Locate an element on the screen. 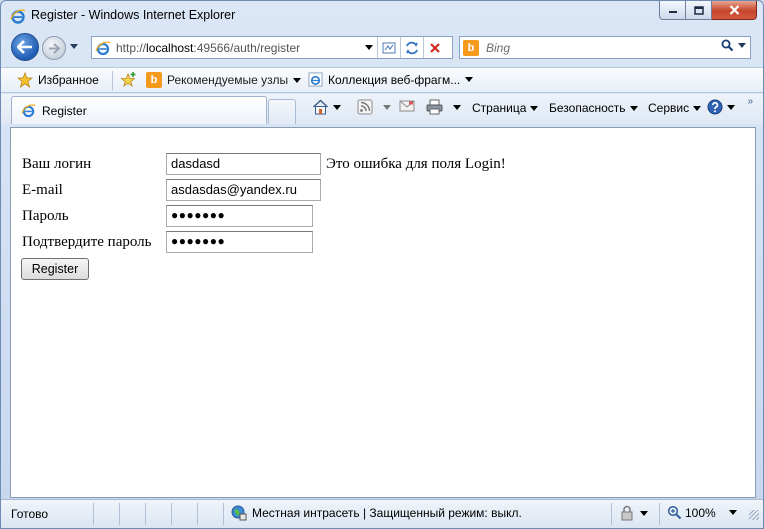 The height and width of the screenshot is (529, 764). close-button is located at coordinates (734, 10).